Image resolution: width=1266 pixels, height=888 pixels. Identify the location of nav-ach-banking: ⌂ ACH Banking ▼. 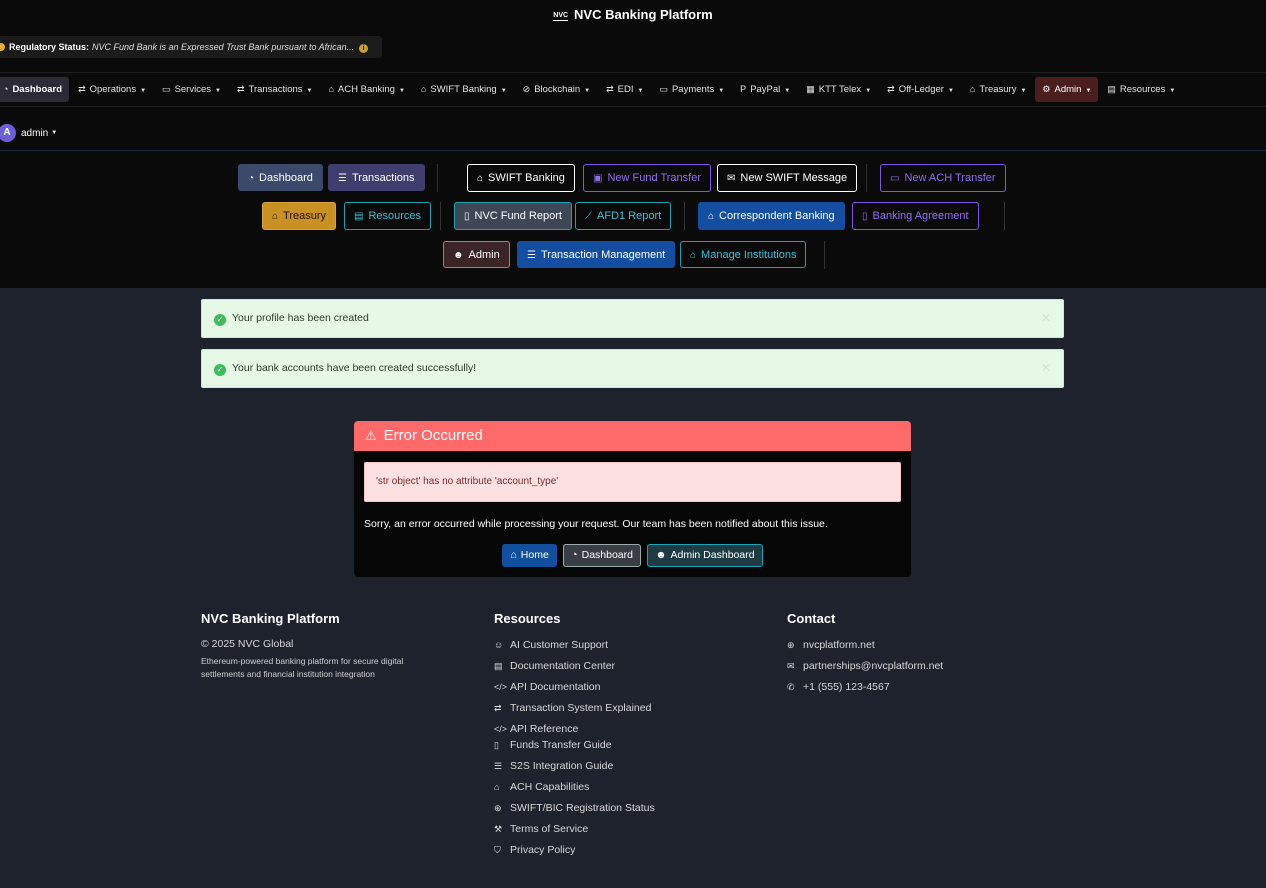
(366, 89).